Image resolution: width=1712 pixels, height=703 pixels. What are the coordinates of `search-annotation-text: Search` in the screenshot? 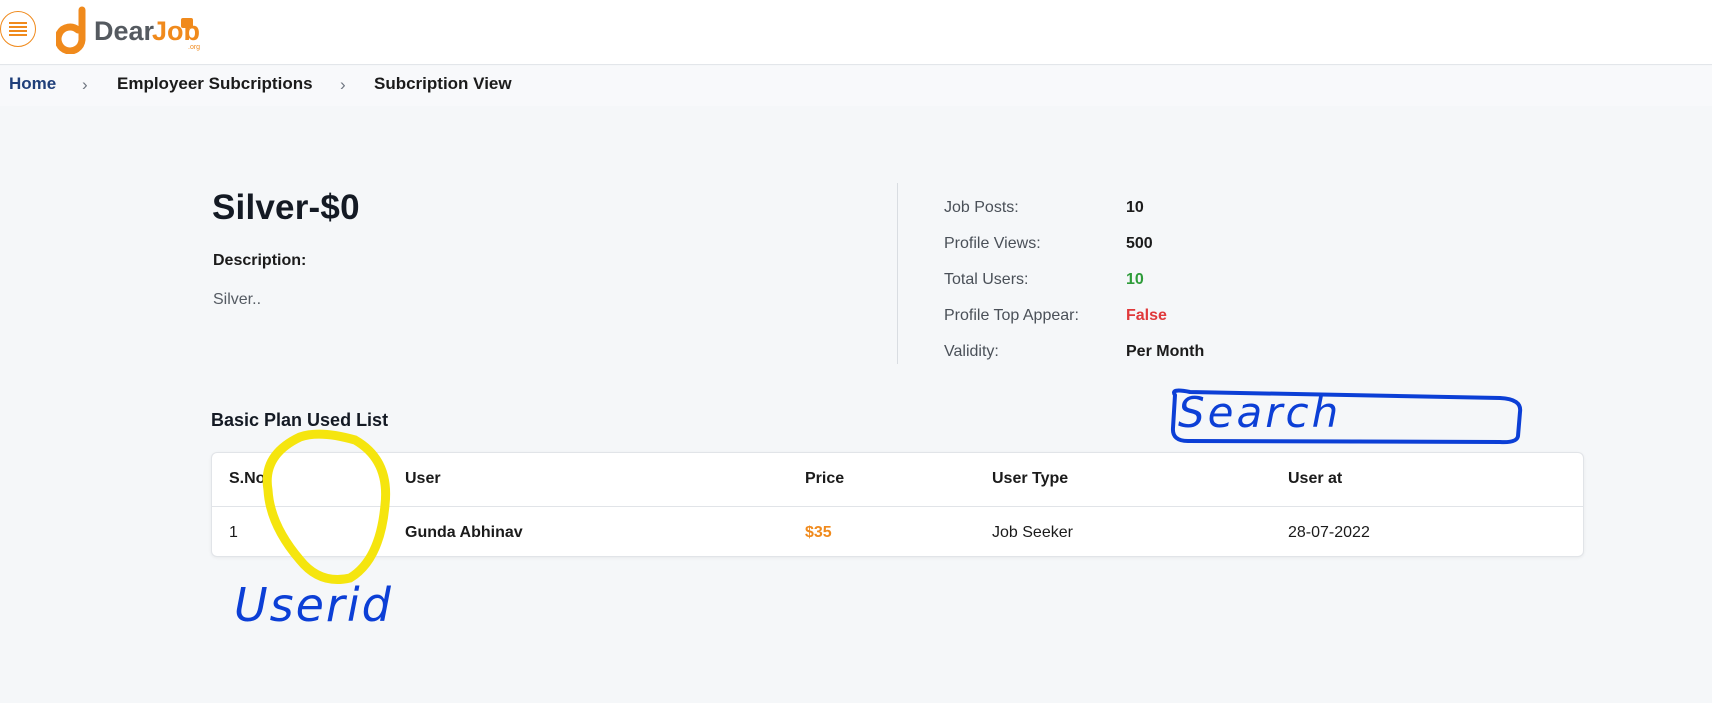 It's located at (1260, 412).